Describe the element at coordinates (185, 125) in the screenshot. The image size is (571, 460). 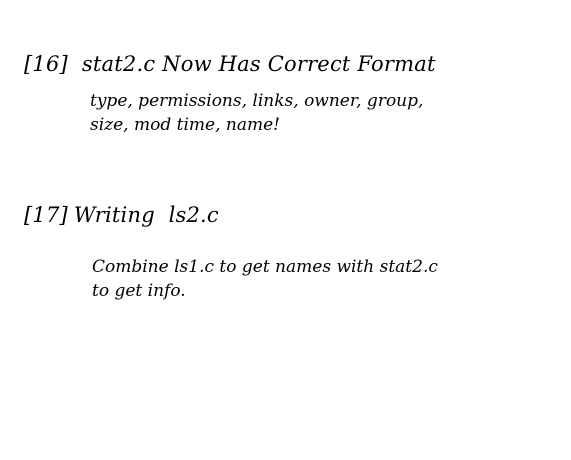
I see `section-16-line-2: size, mod time, name!` at that location.